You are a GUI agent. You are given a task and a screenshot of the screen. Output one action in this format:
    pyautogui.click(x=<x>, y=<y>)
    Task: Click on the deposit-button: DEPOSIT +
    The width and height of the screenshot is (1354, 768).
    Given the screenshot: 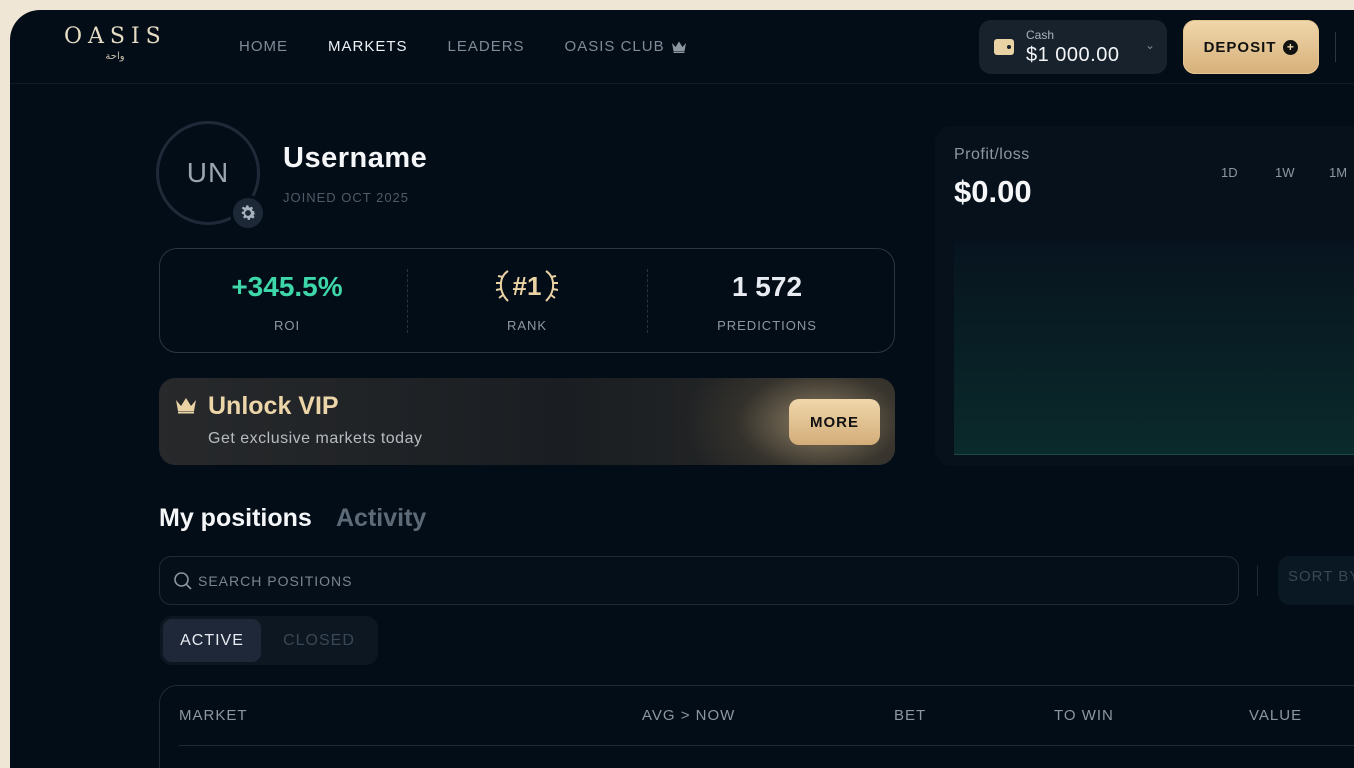 What is the action you would take?
    pyautogui.click(x=1251, y=47)
    